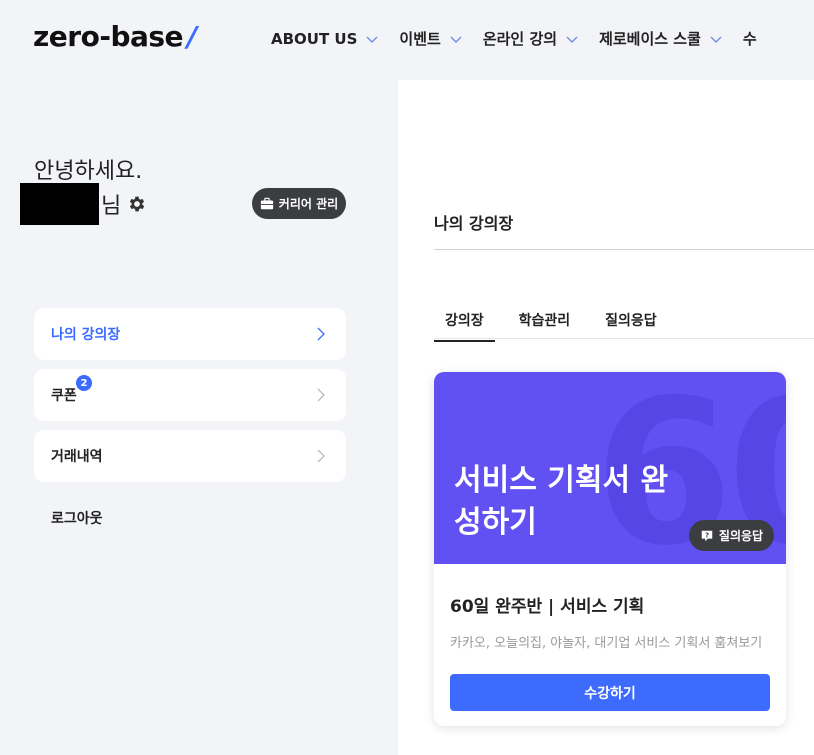  I want to click on nav-label: 온라인 강의, so click(520, 39).